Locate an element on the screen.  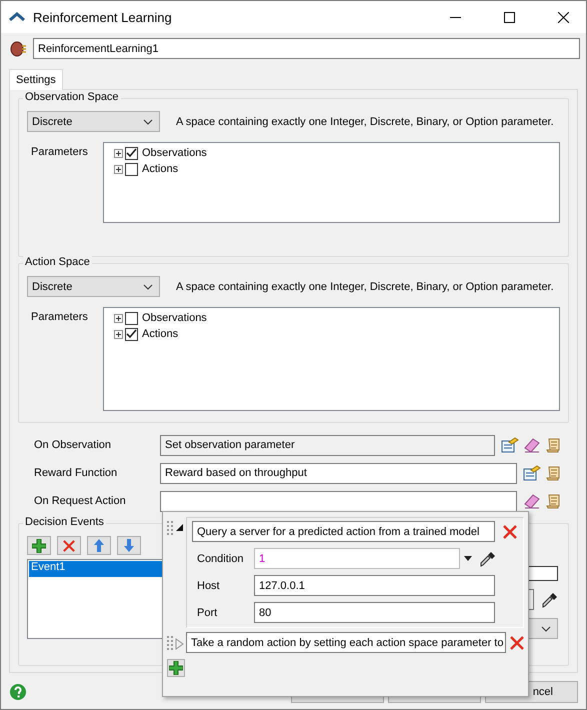
move-up-button is located at coordinates (99, 545).